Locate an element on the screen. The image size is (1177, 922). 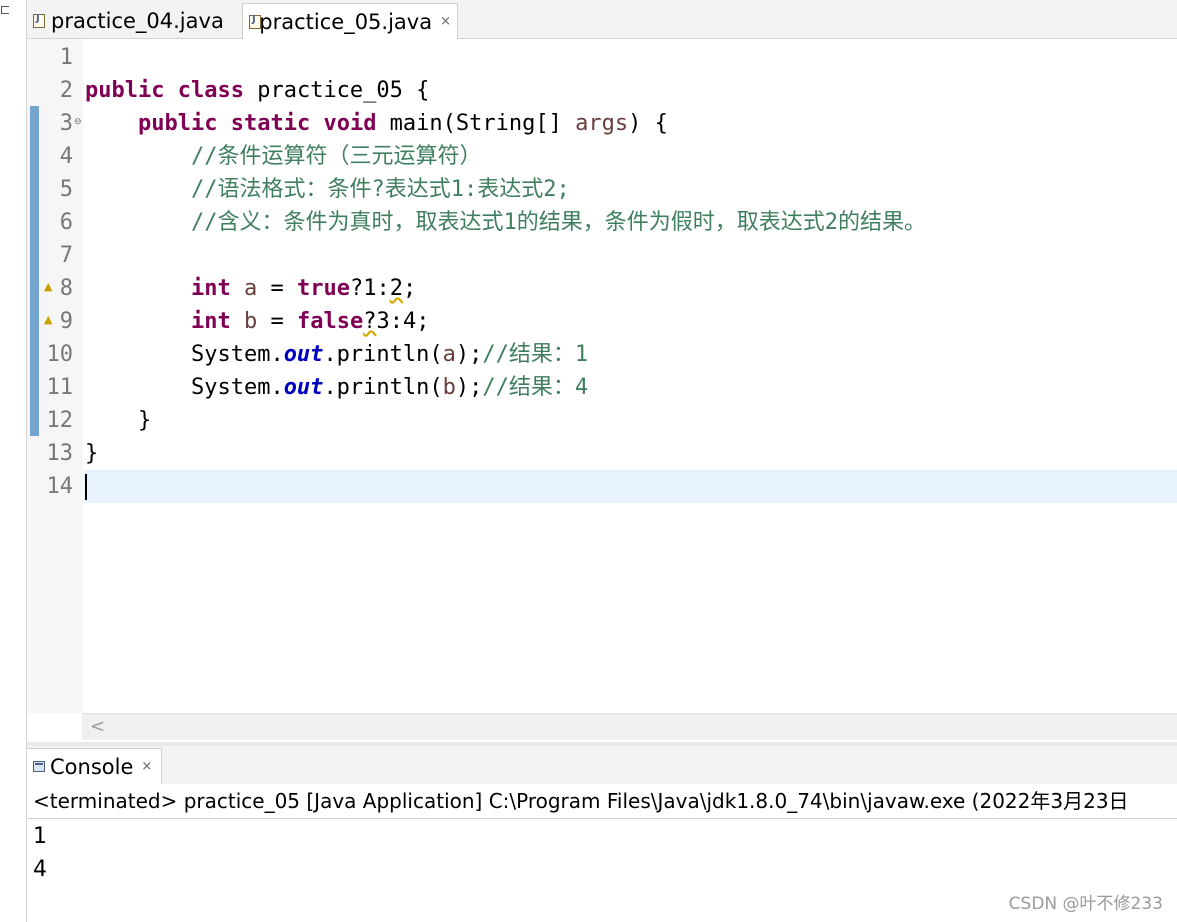
tab-practice-05: practice_05.java × is located at coordinates (350, 21).